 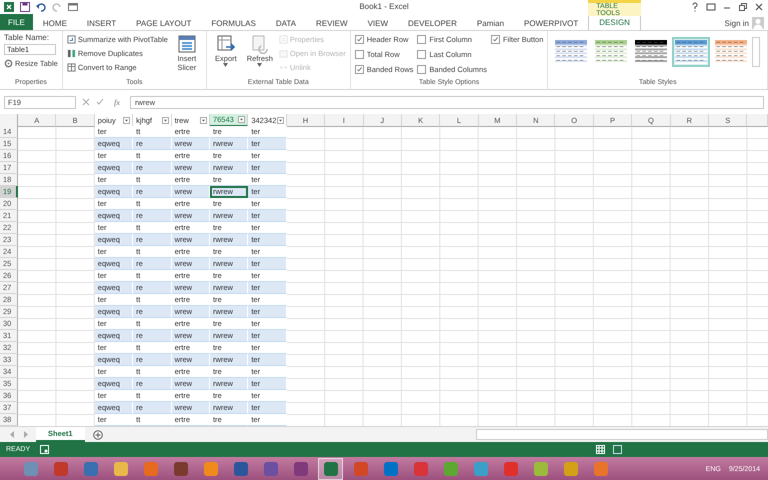 What do you see at coordinates (490, 23) in the screenshot?
I see `ribbon-tab: Pamian` at bounding box center [490, 23].